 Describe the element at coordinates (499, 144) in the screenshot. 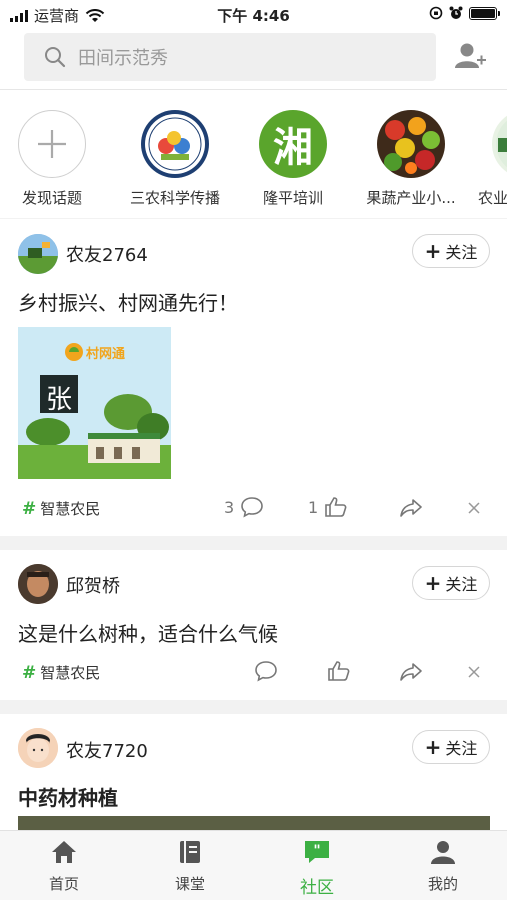

I see `partial-logo` at that location.